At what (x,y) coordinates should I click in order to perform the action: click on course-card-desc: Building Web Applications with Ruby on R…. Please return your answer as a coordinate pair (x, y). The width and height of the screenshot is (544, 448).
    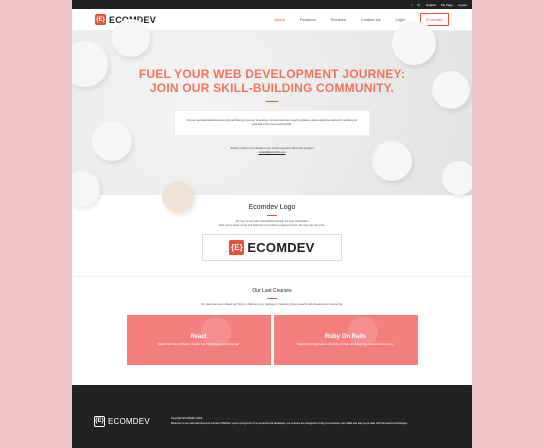
    Looking at the image, I should click on (345, 344).